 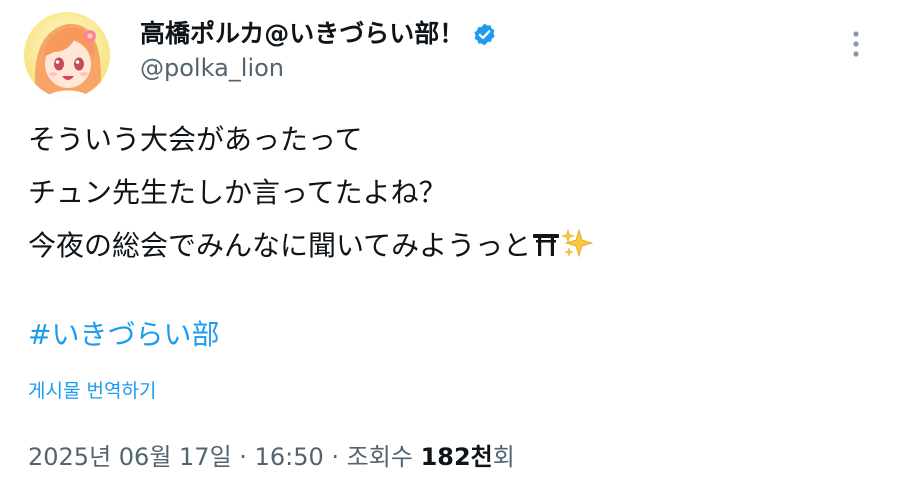 I want to click on author-avatar, so click(x=67, y=55).